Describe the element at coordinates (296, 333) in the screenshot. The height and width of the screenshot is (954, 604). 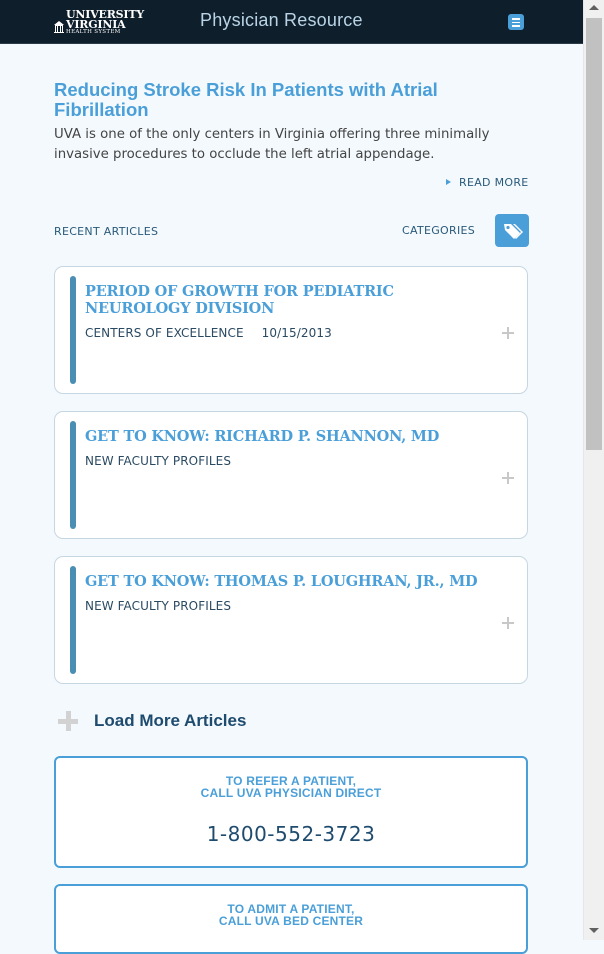
I see `article-date: 10/15/2013` at that location.